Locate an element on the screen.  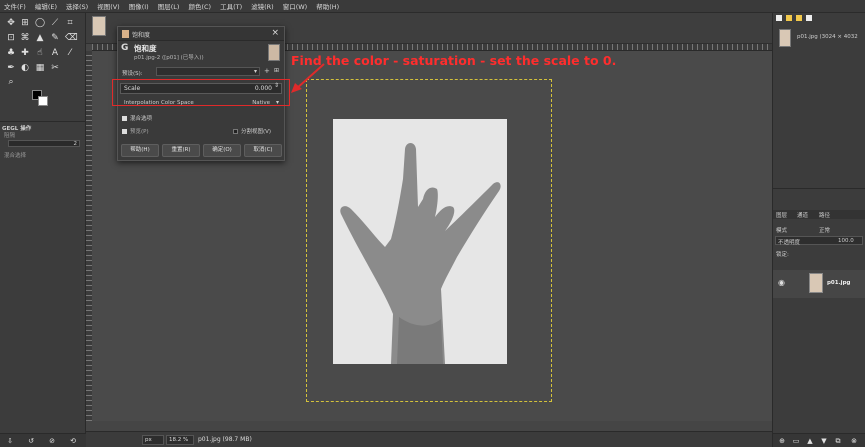
save-preset-icon: ⇩ is located at coordinates (10, 441).